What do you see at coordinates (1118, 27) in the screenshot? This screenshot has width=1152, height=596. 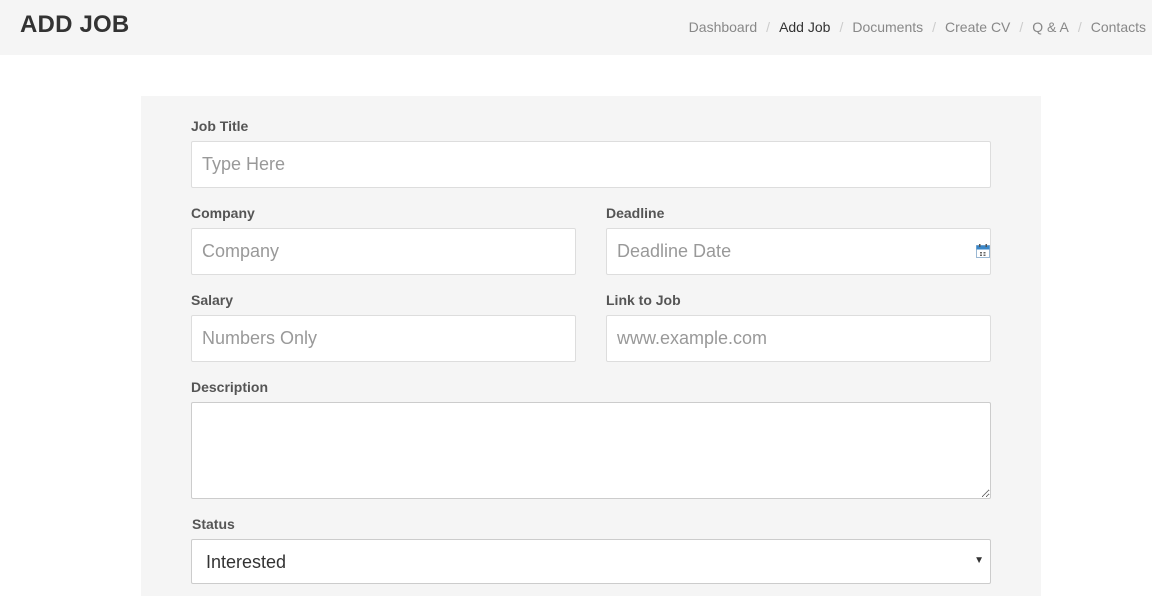 I see `breadcrumb-contacts: Contacts` at bounding box center [1118, 27].